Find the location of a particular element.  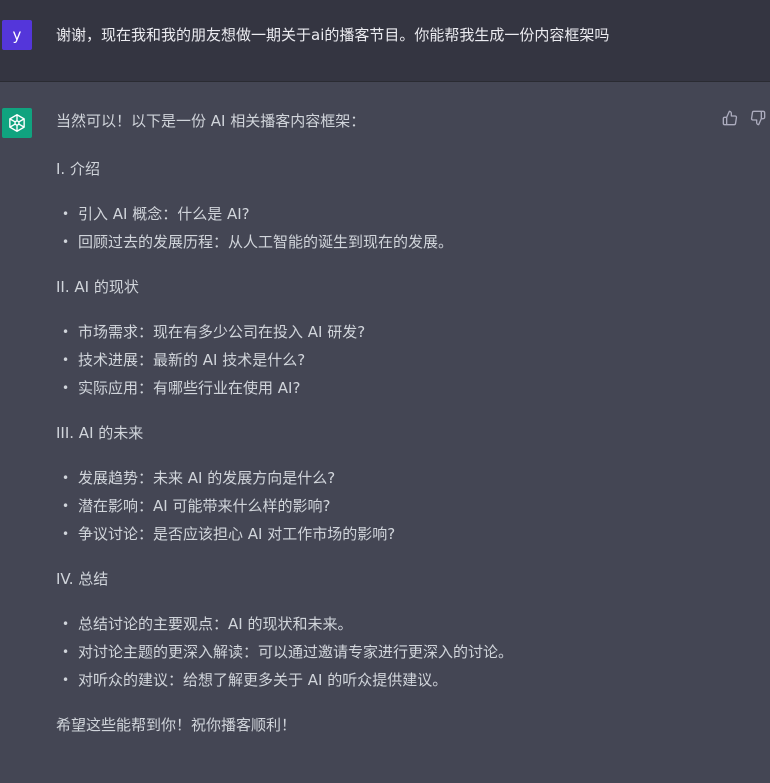

list-item: • 潜在影响：AI 可能带来什么样的影响? is located at coordinates (196, 506).